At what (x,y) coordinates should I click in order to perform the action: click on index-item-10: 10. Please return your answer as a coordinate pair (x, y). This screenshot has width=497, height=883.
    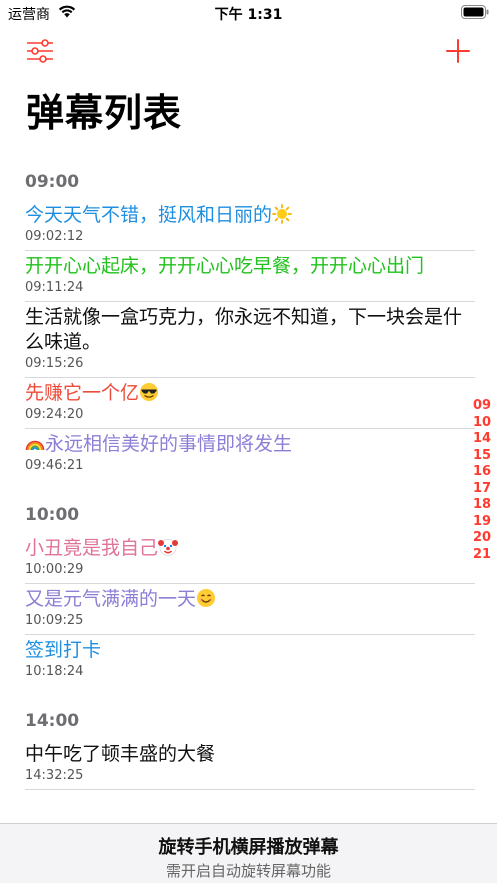
    Looking at the image, I should click on (482, 423).